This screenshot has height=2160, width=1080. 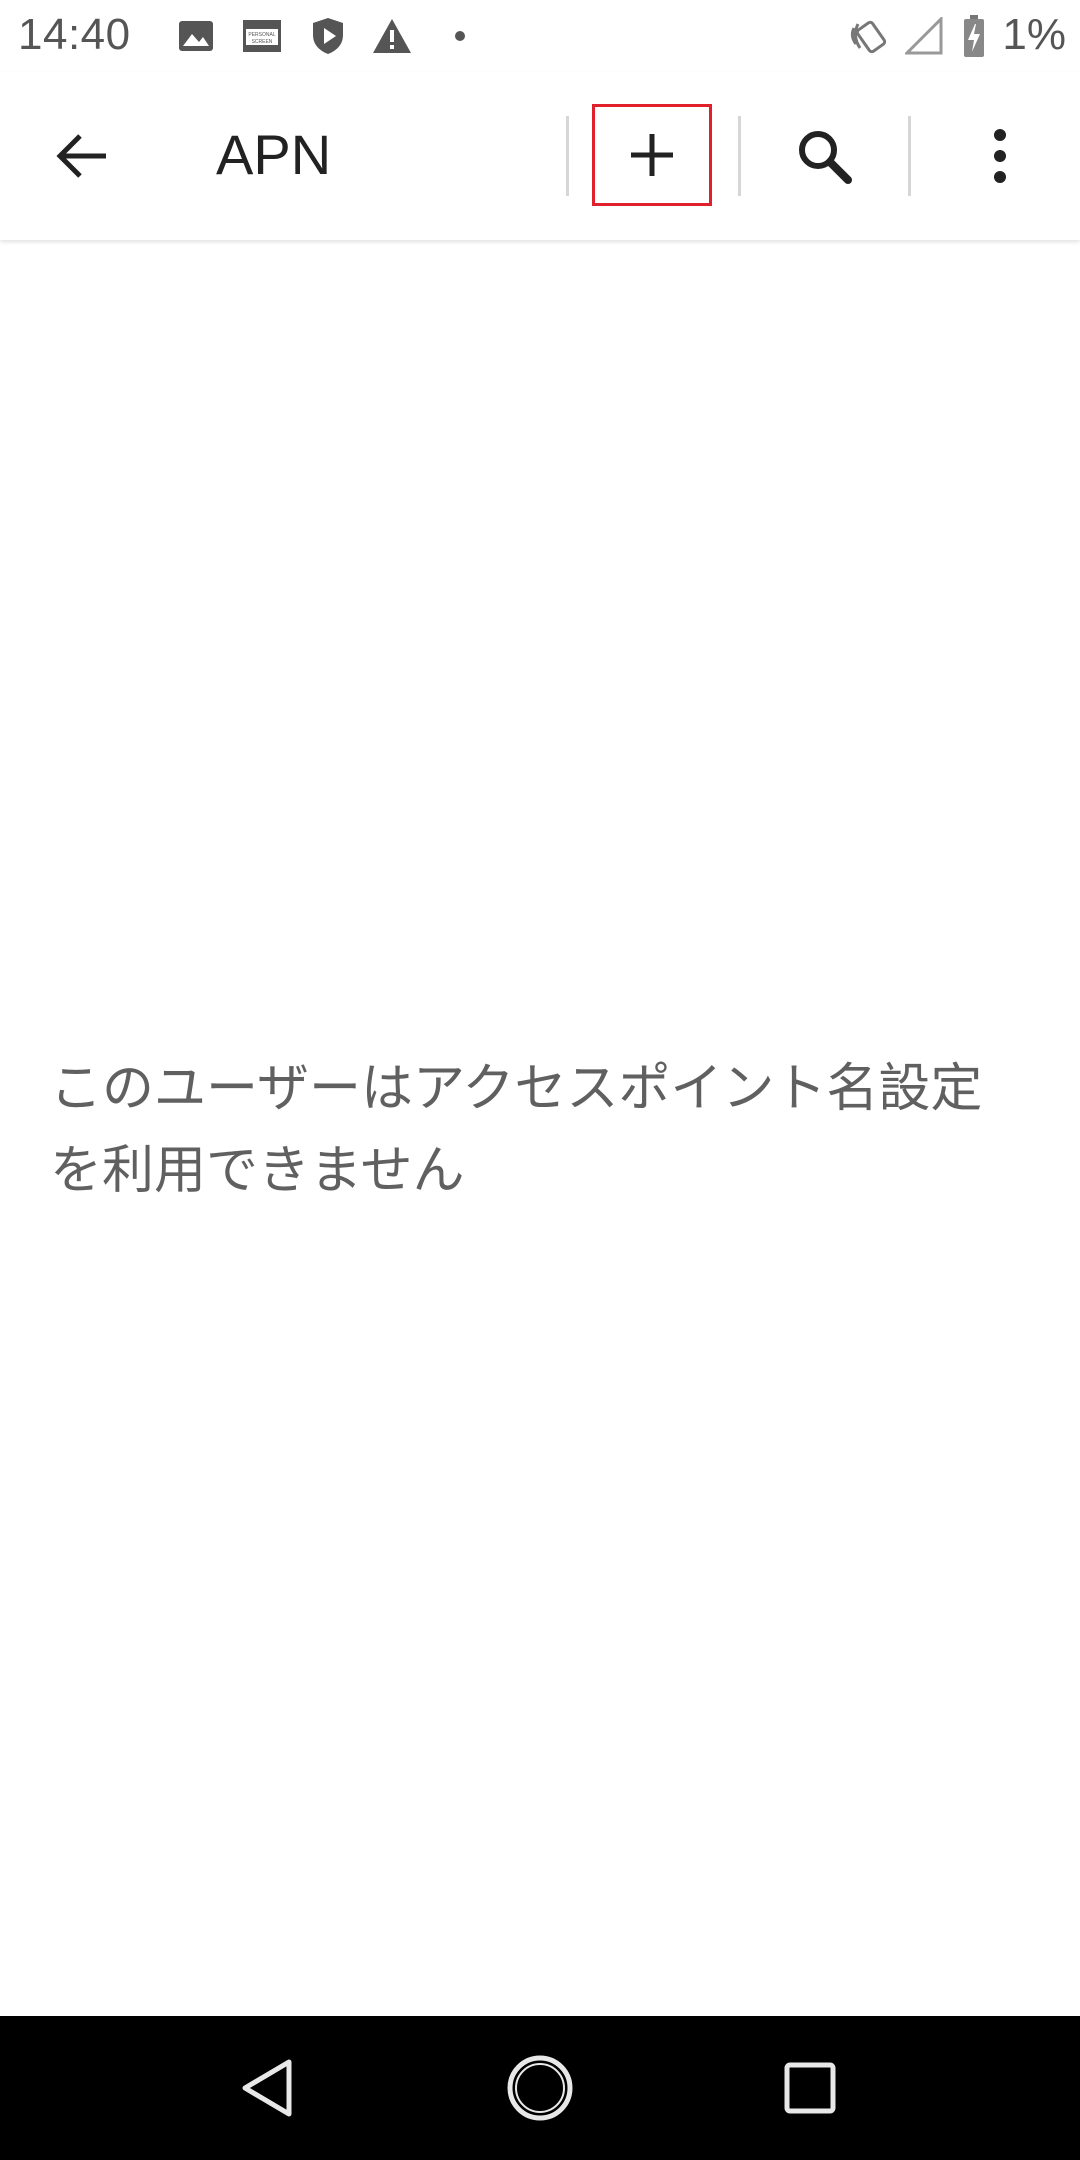 I want to click on warning-icon, so click(x=392, y=36).